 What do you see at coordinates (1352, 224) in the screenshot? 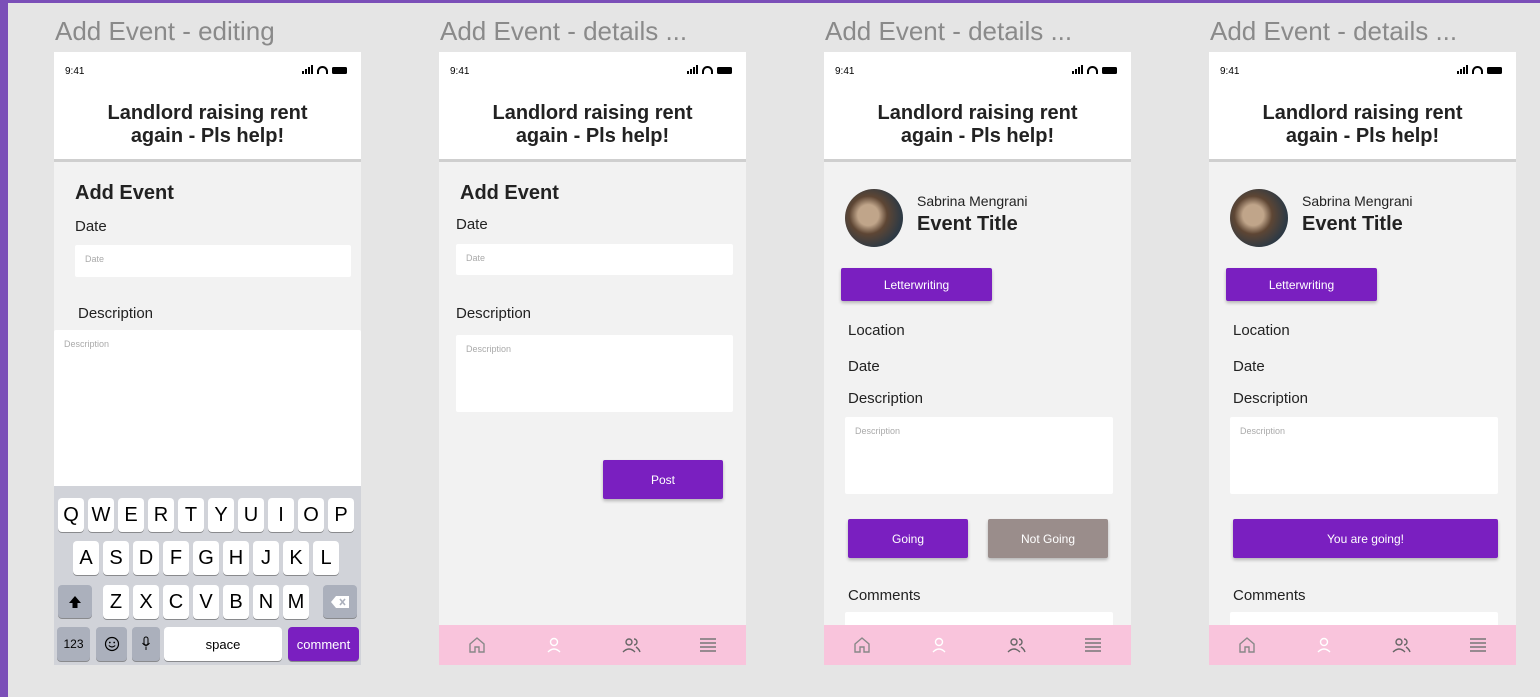
I see `event-title: Event Title` at bounding box center [1352, 224].